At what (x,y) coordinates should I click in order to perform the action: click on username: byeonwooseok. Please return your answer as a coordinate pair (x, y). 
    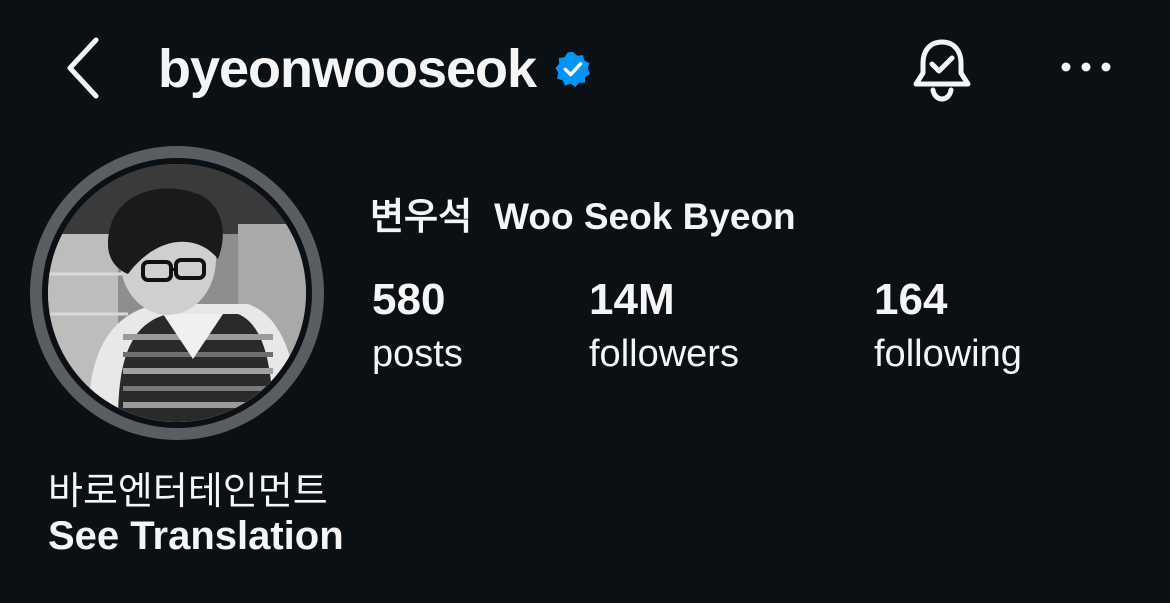
    Looking at the image, I should click on (347, 69).